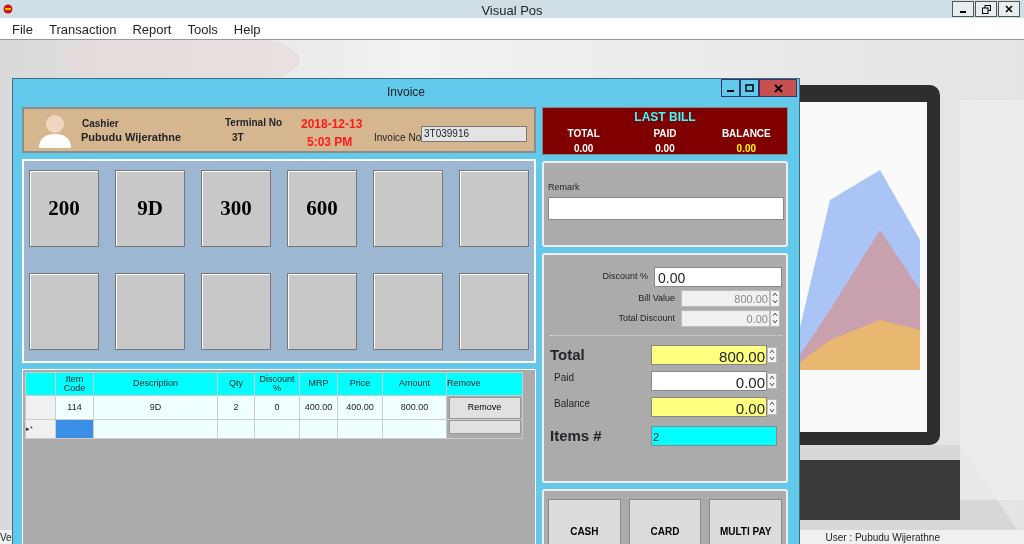  What do you see at coordinates (714, 435) in the screenshot?
I see `amount-field: 2` at bounding box center [714, 435].